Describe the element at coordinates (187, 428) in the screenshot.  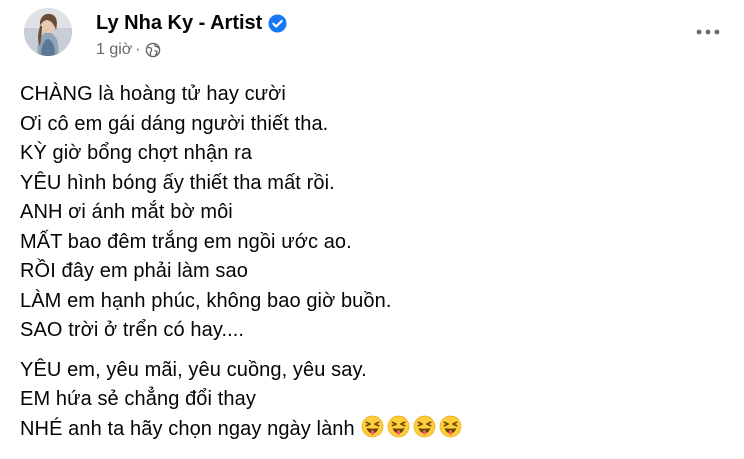
I see `poem-line-text: NHÉ anh ta hãy chọn ngay ngày lành` at that location.